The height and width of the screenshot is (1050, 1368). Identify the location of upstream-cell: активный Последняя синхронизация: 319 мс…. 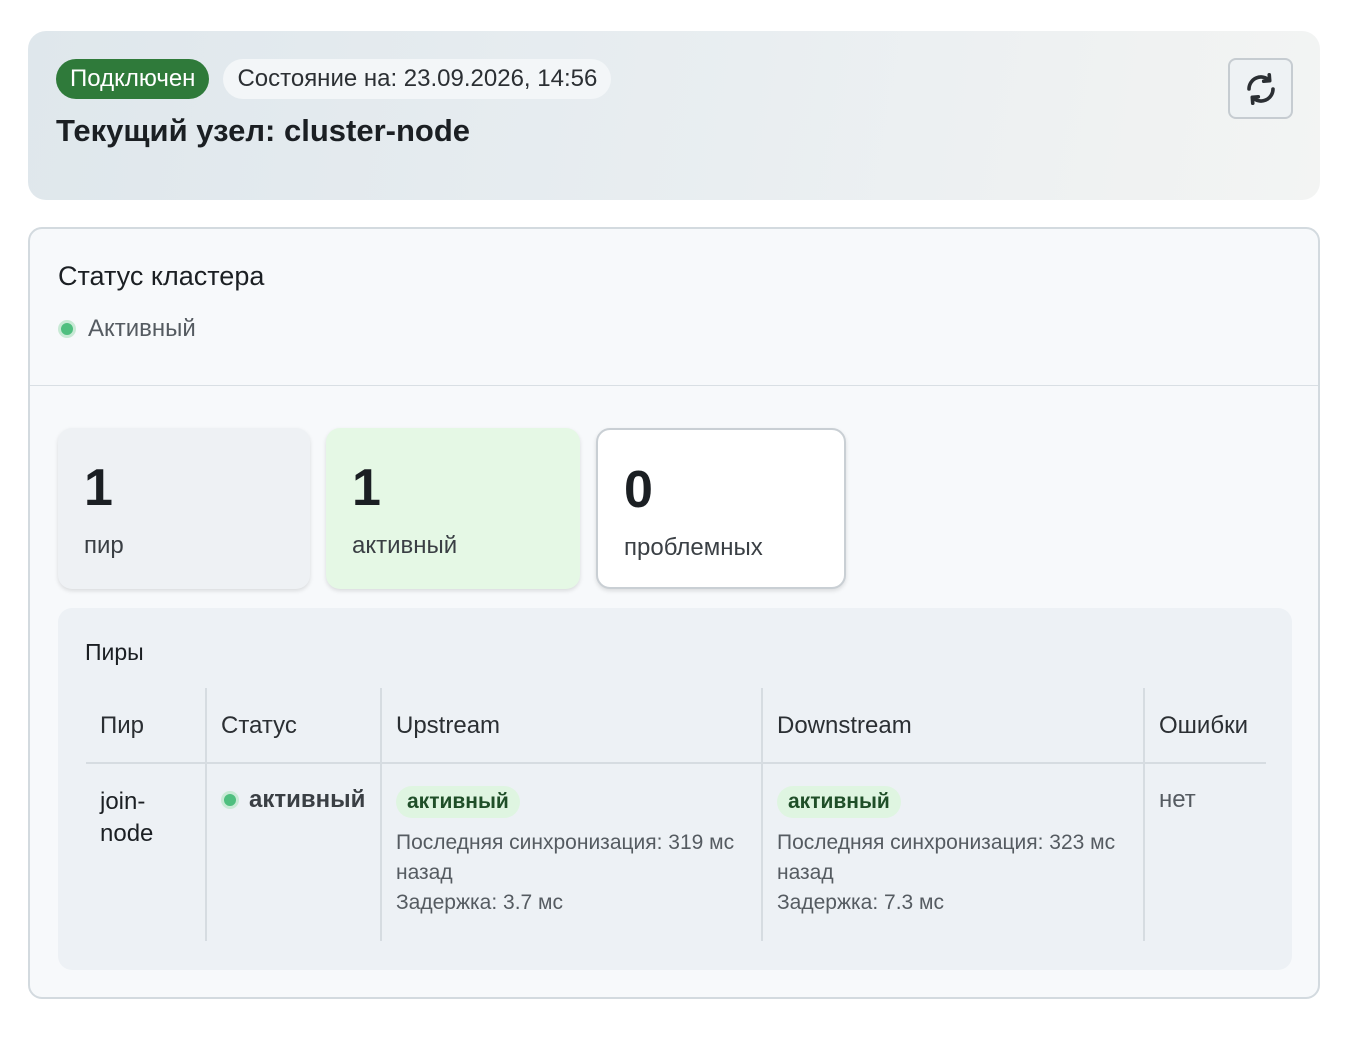
(571, 852).